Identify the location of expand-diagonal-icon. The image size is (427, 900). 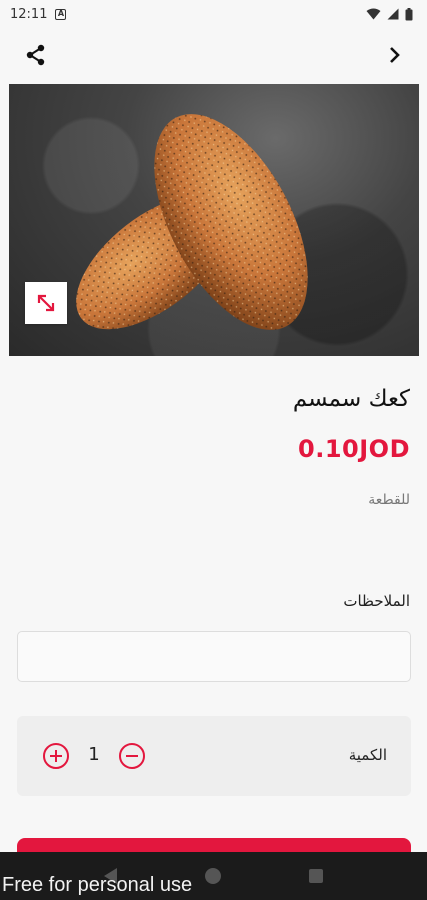
(46, 303).